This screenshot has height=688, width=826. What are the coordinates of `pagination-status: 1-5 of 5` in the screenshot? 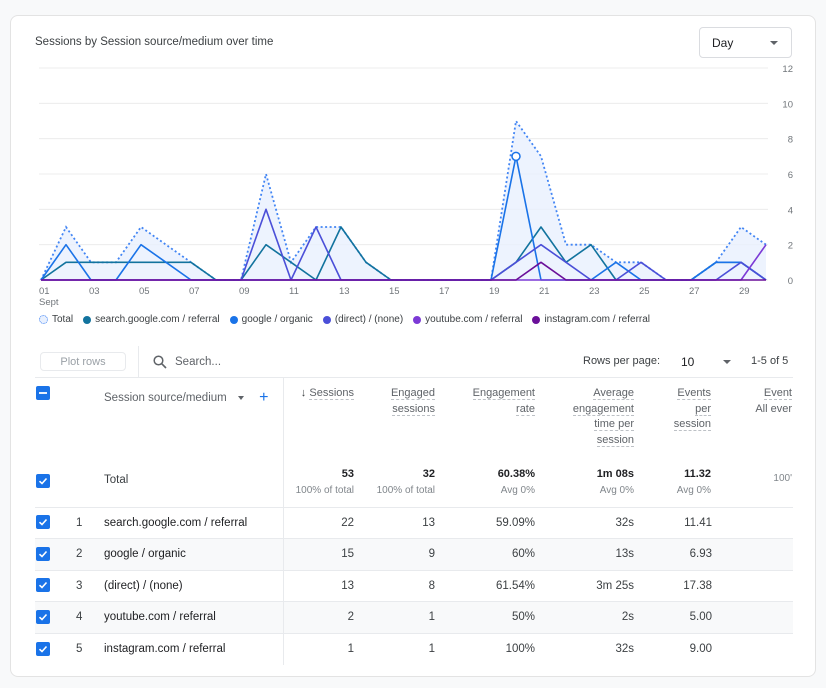 It's located at (770, 361).